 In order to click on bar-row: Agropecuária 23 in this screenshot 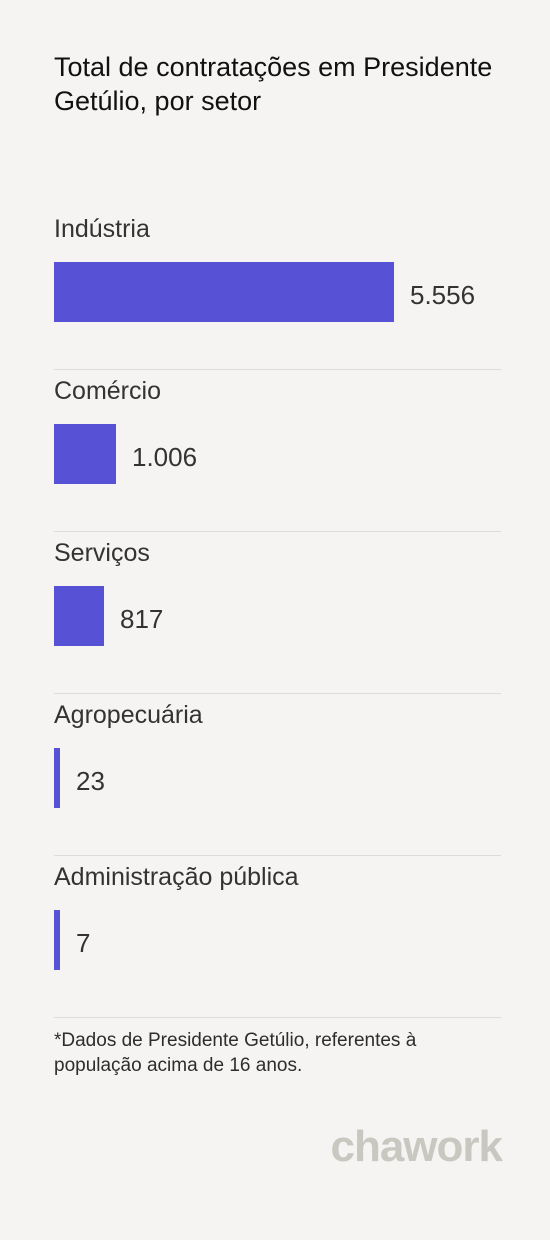, I will do `click(277, 775)`.